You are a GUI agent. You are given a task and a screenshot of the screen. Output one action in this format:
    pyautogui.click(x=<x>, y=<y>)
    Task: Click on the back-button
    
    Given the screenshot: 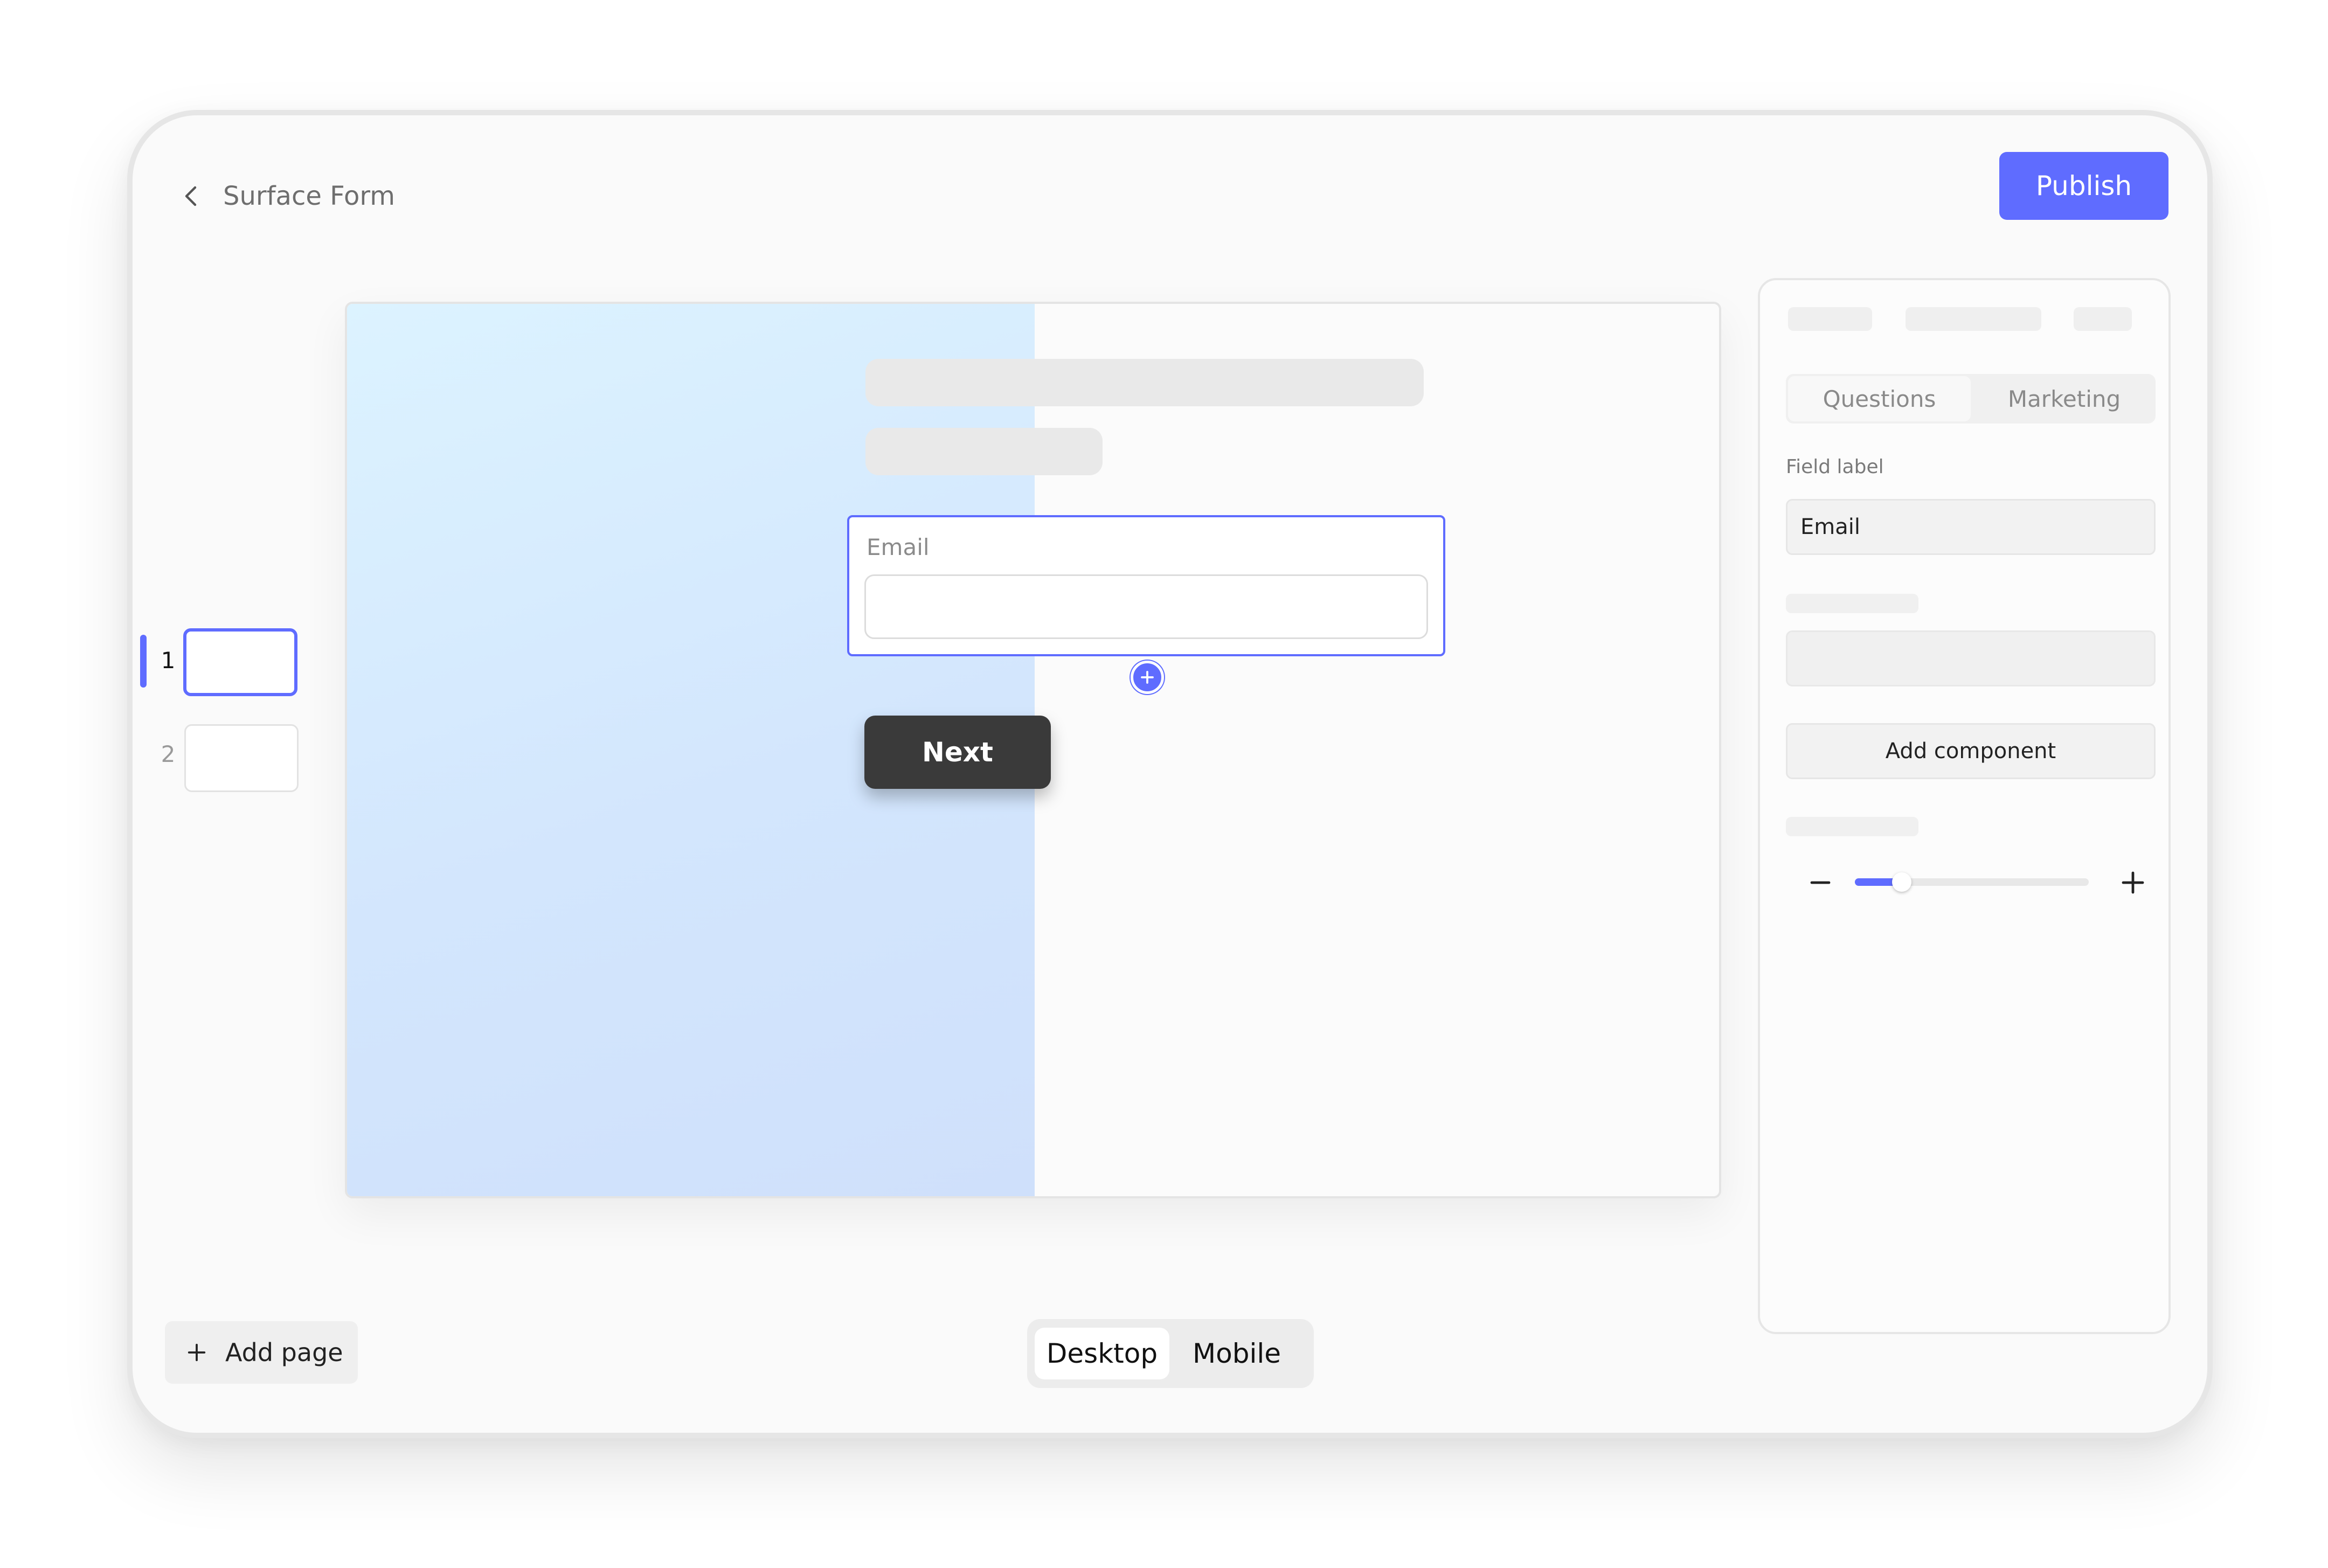 What is the action you would take?
    pyautogui.click(x=191, y=196)
    